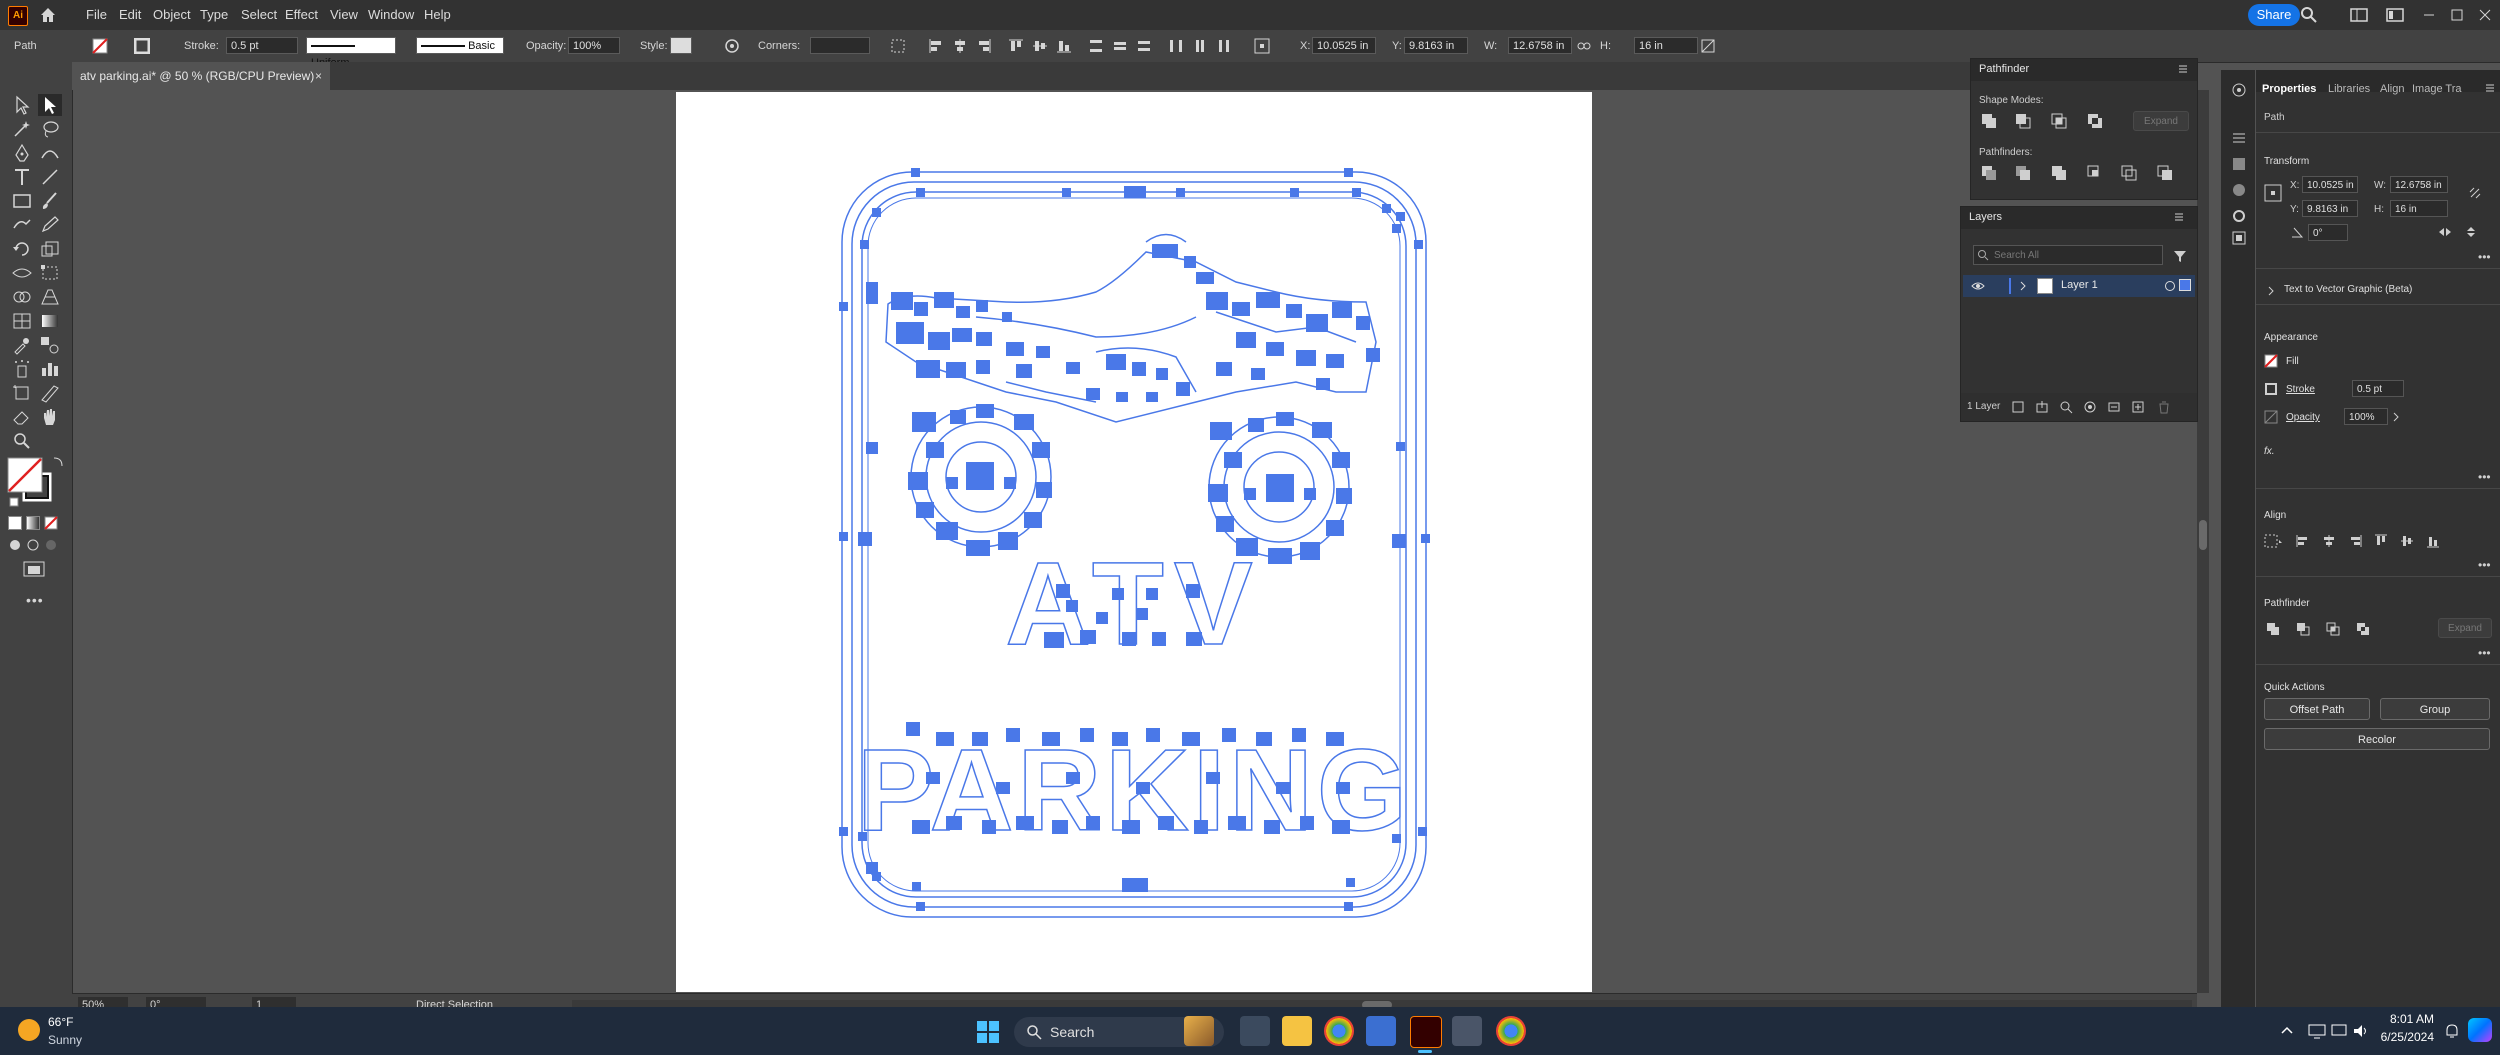  What do you see at coordinates (22, 249) in the screenshot?
I see `rotate-tool-icon` at bounding box center [22, 249].